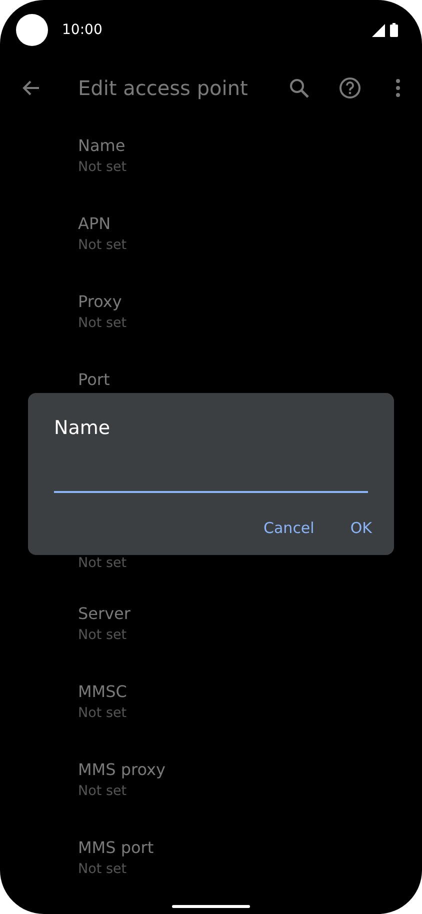 The image size is (422, 914). What do you see at coordinates (350, 88) in the screenshot?
I see `help-icon` at bounding box center [350, 88].